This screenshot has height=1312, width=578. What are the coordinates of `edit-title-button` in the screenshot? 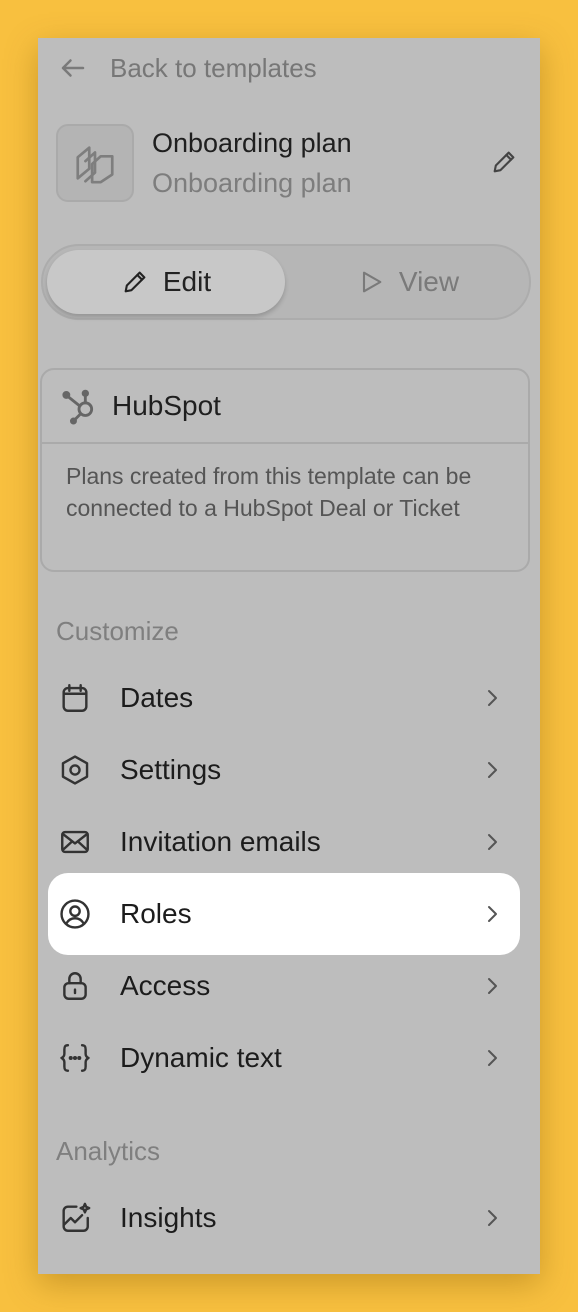 It's located at (506, 164).